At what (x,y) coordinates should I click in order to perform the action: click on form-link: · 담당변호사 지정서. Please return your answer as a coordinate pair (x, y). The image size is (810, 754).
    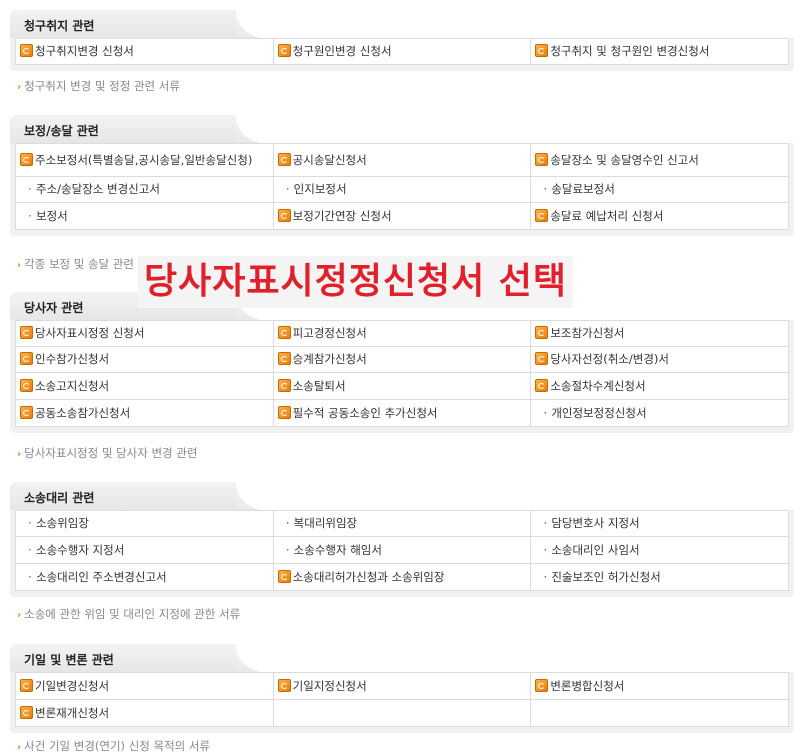
    Looking at the image, I should click on (659, 523).